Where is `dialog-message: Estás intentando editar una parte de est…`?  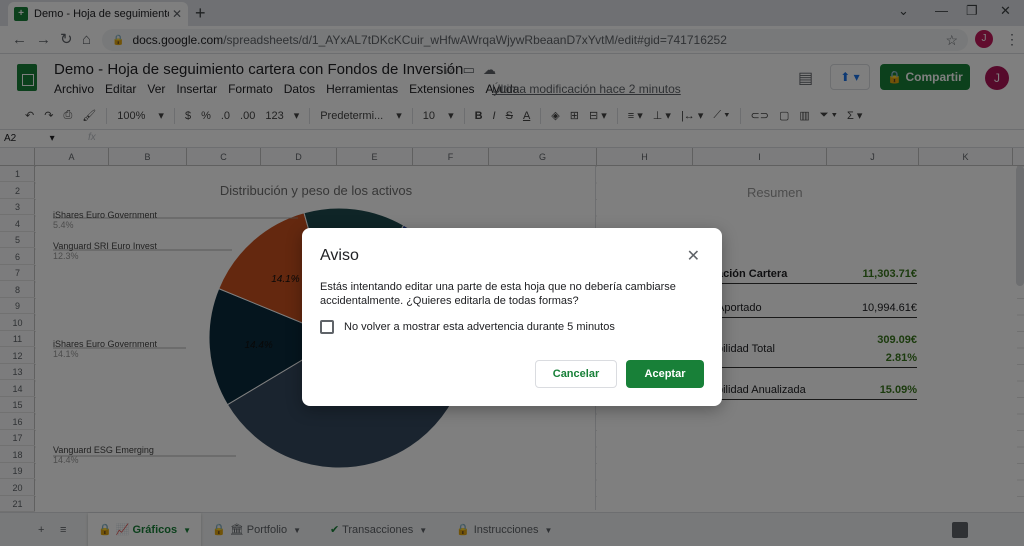 dialog-message: Estás intentando editar una parte de est… is located at coordinates (498, 294).